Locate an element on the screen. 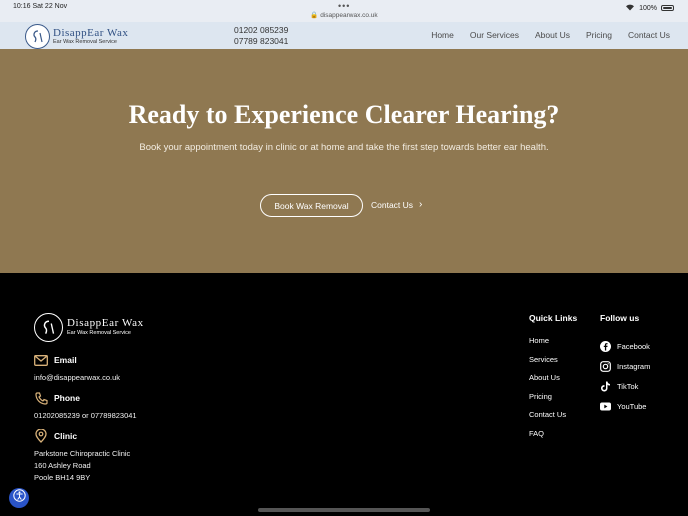  phone-label: Phone is located at coordinates (67, 398).